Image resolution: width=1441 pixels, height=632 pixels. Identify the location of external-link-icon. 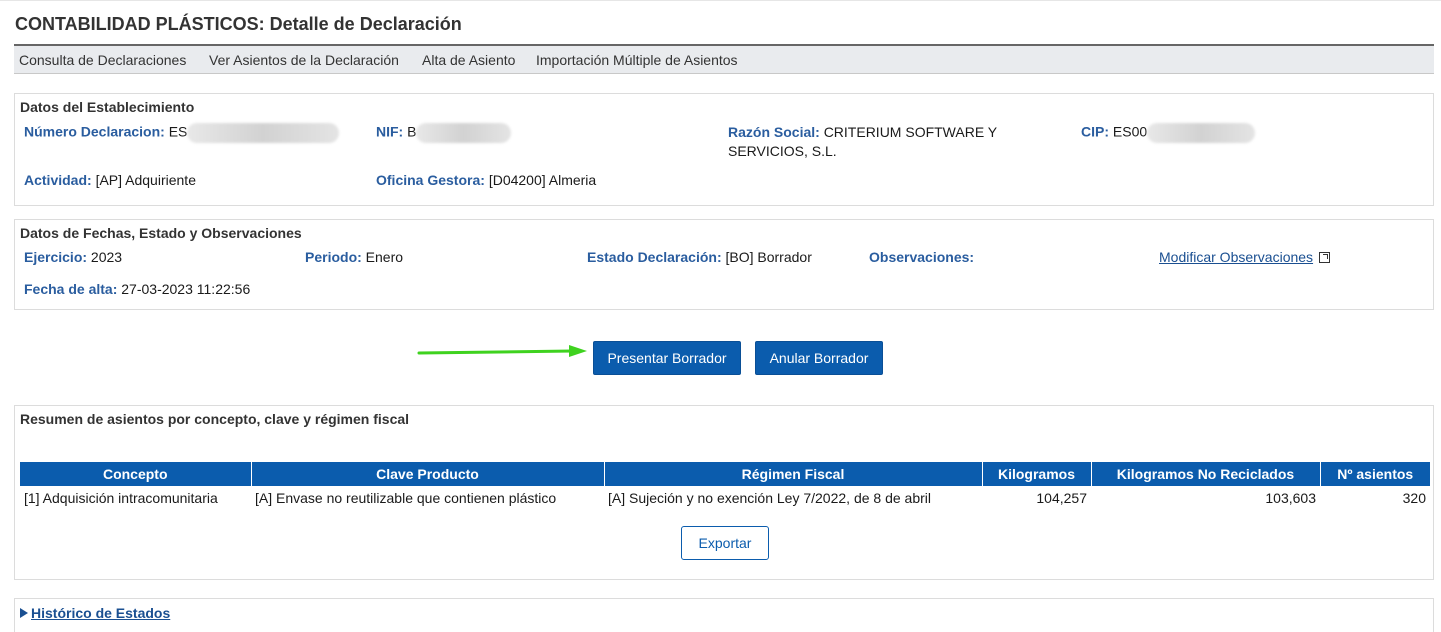
(1325, 257).